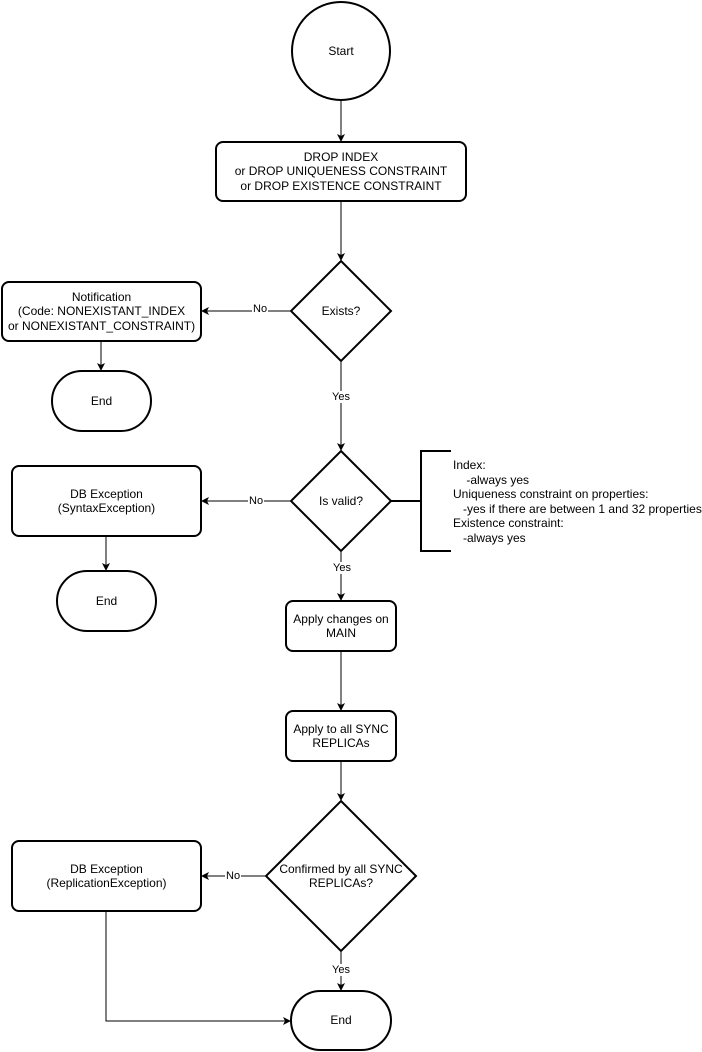 The image size is (702, 1052). Describe the element at coordinates (106, 600) in the screenshot. I see `end-node-2: End` at that location.